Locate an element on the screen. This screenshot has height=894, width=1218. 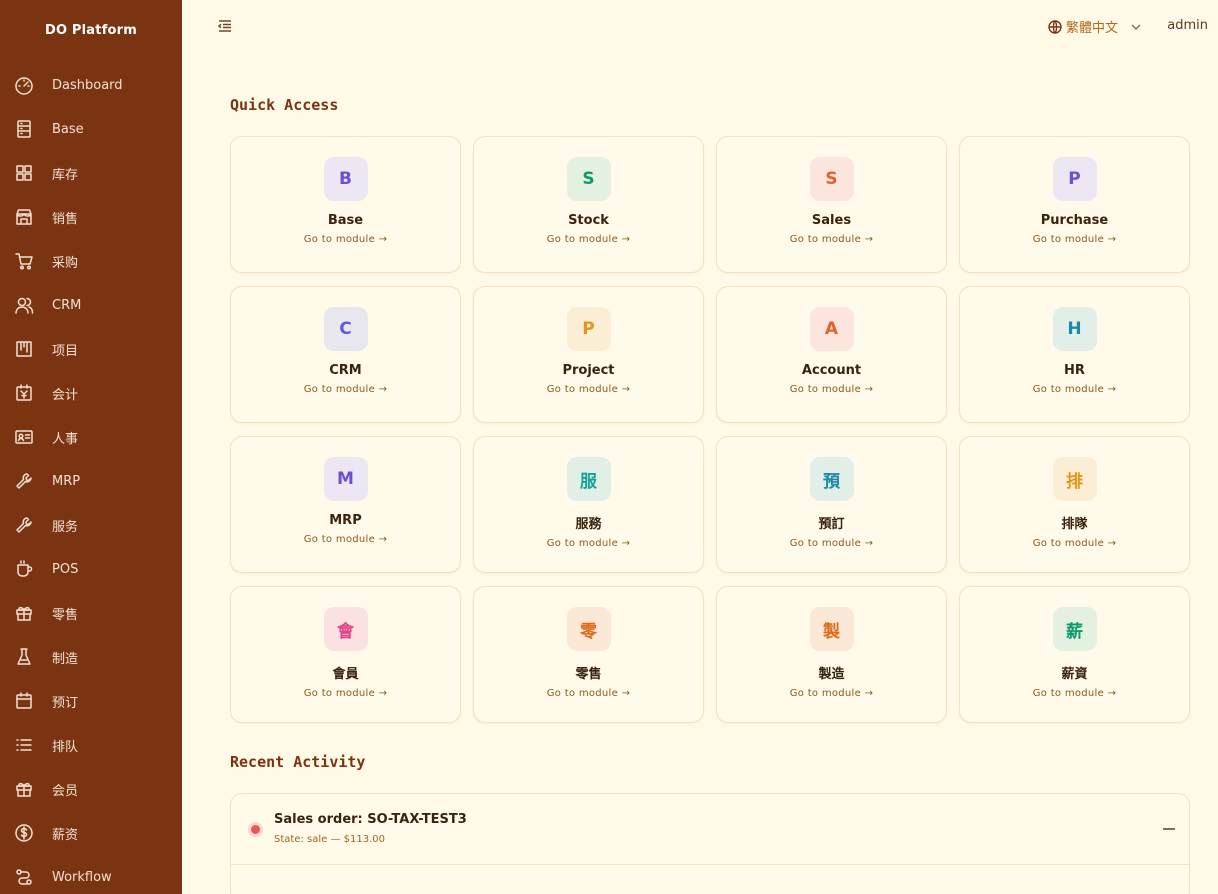
language-selector: 繁體中文 is located at coordinates (1095, 26).